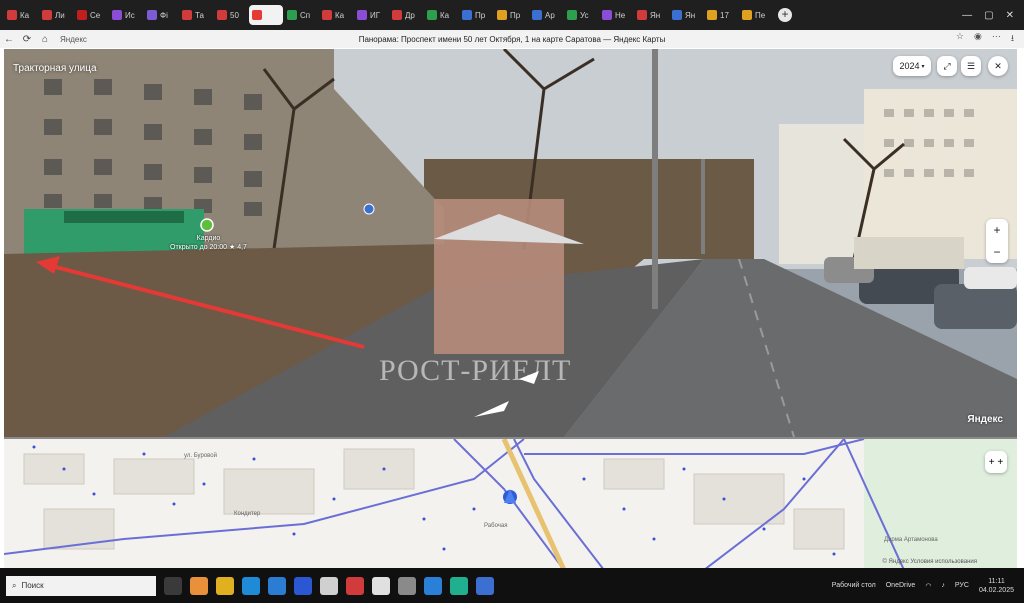 The width and height of the screenshot is (1024, 603). Describe the element at coordinates (14, 585) in the screenshot. I see `search-icon: ⌕` at that location.